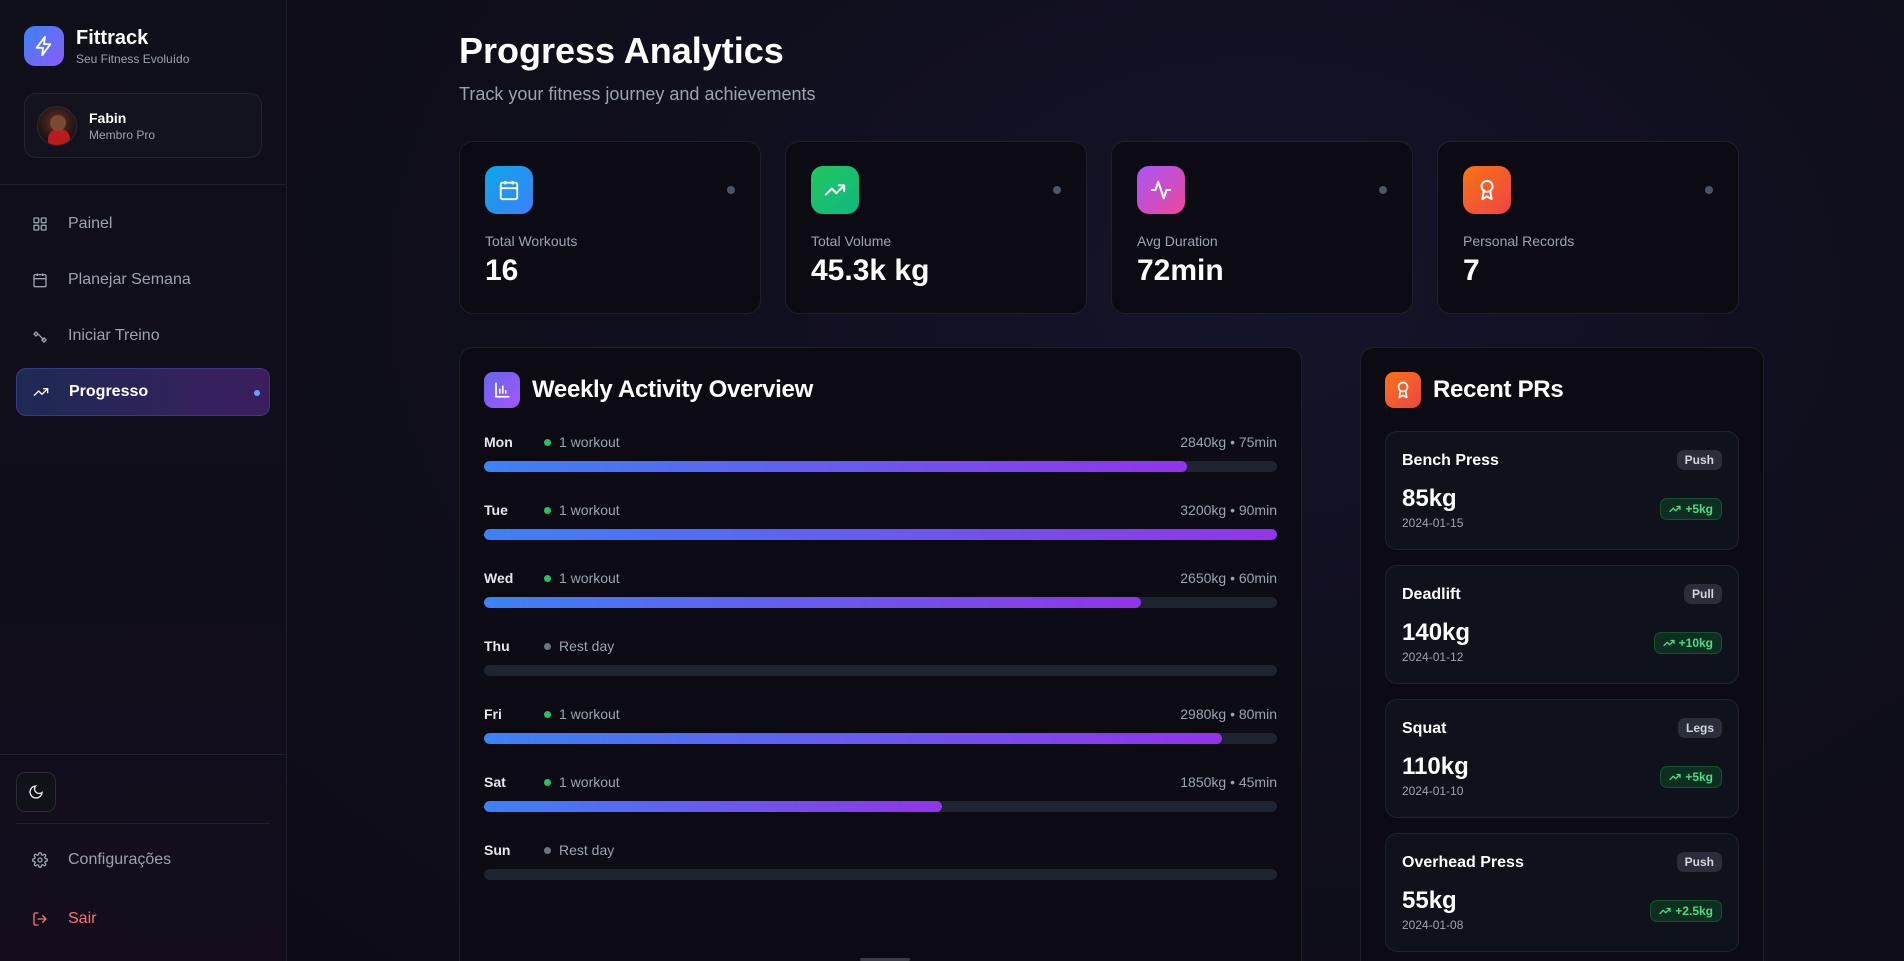 Image resolution: width=1904 pixels, height=961 pixels. What do you see at coordinates (1694, 911) in the screenshot?
I see `pr-gain-label: +2.5kg` at bounding box center [1694, 911].